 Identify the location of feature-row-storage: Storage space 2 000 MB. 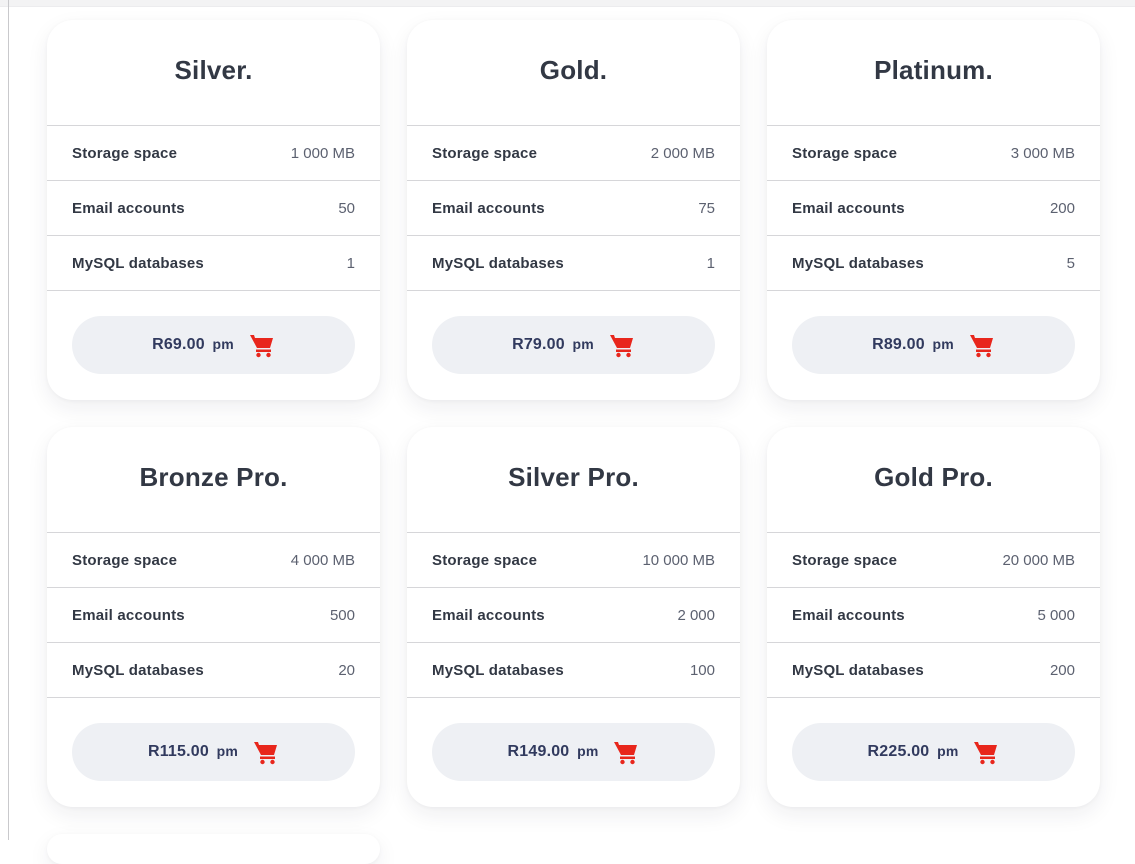
(573, 153).